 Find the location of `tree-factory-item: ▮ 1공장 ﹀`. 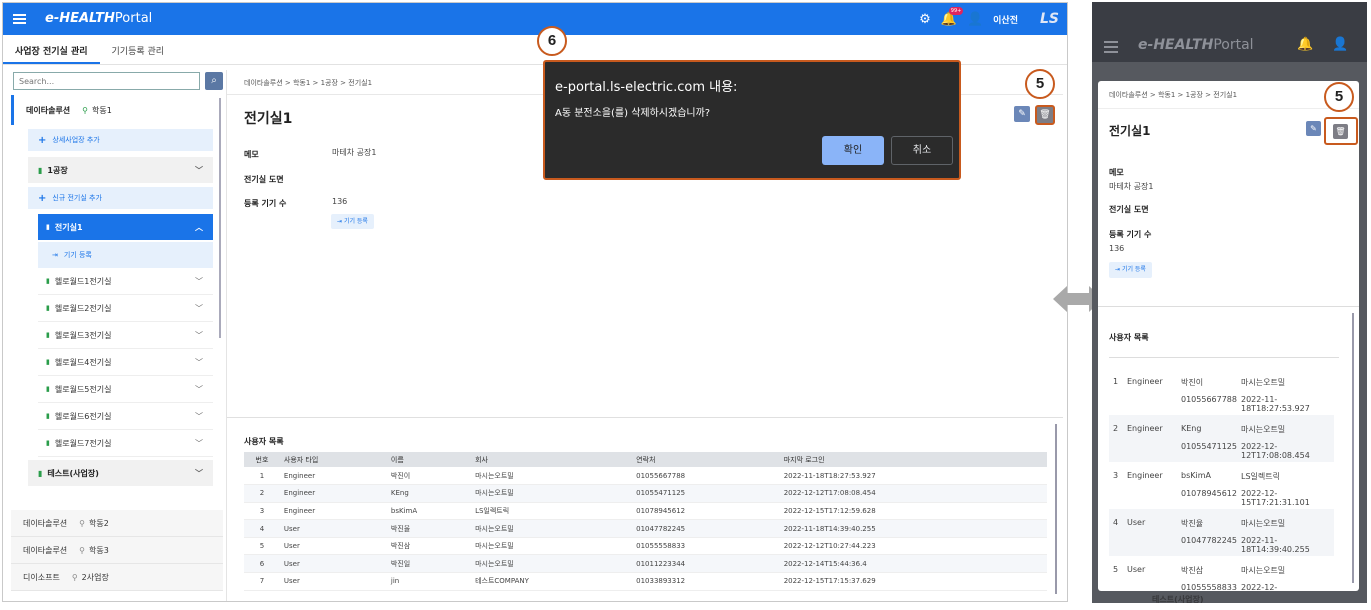

tree-factory-item: ▮ 1공장 ﹀ is located at coordinates (120, 170).